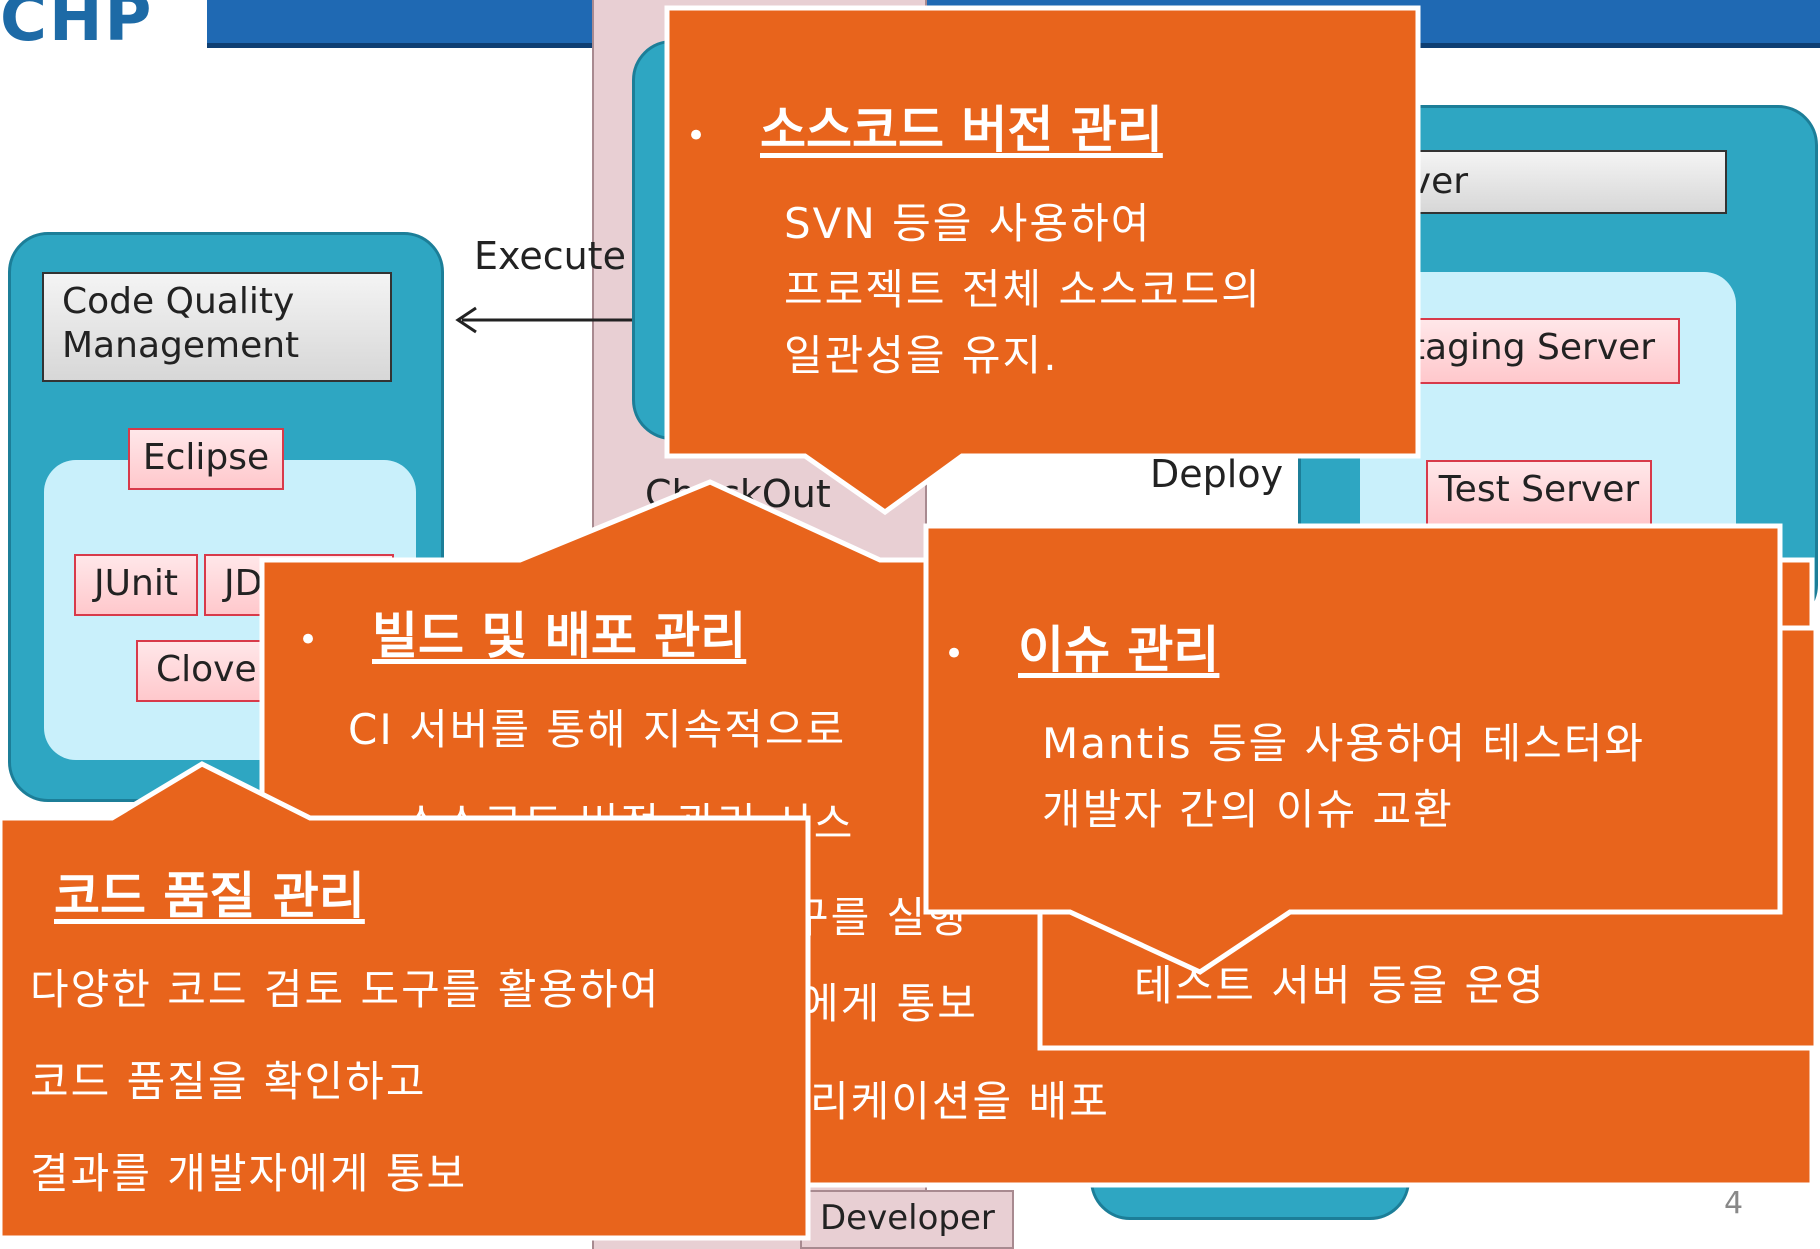 This screenshot has width=1820, height=1249. Describe the element at coordinates (249, 1173) in the screenshot. I see `quality-line-3: 결과를 개발자에게 통보` at that location.